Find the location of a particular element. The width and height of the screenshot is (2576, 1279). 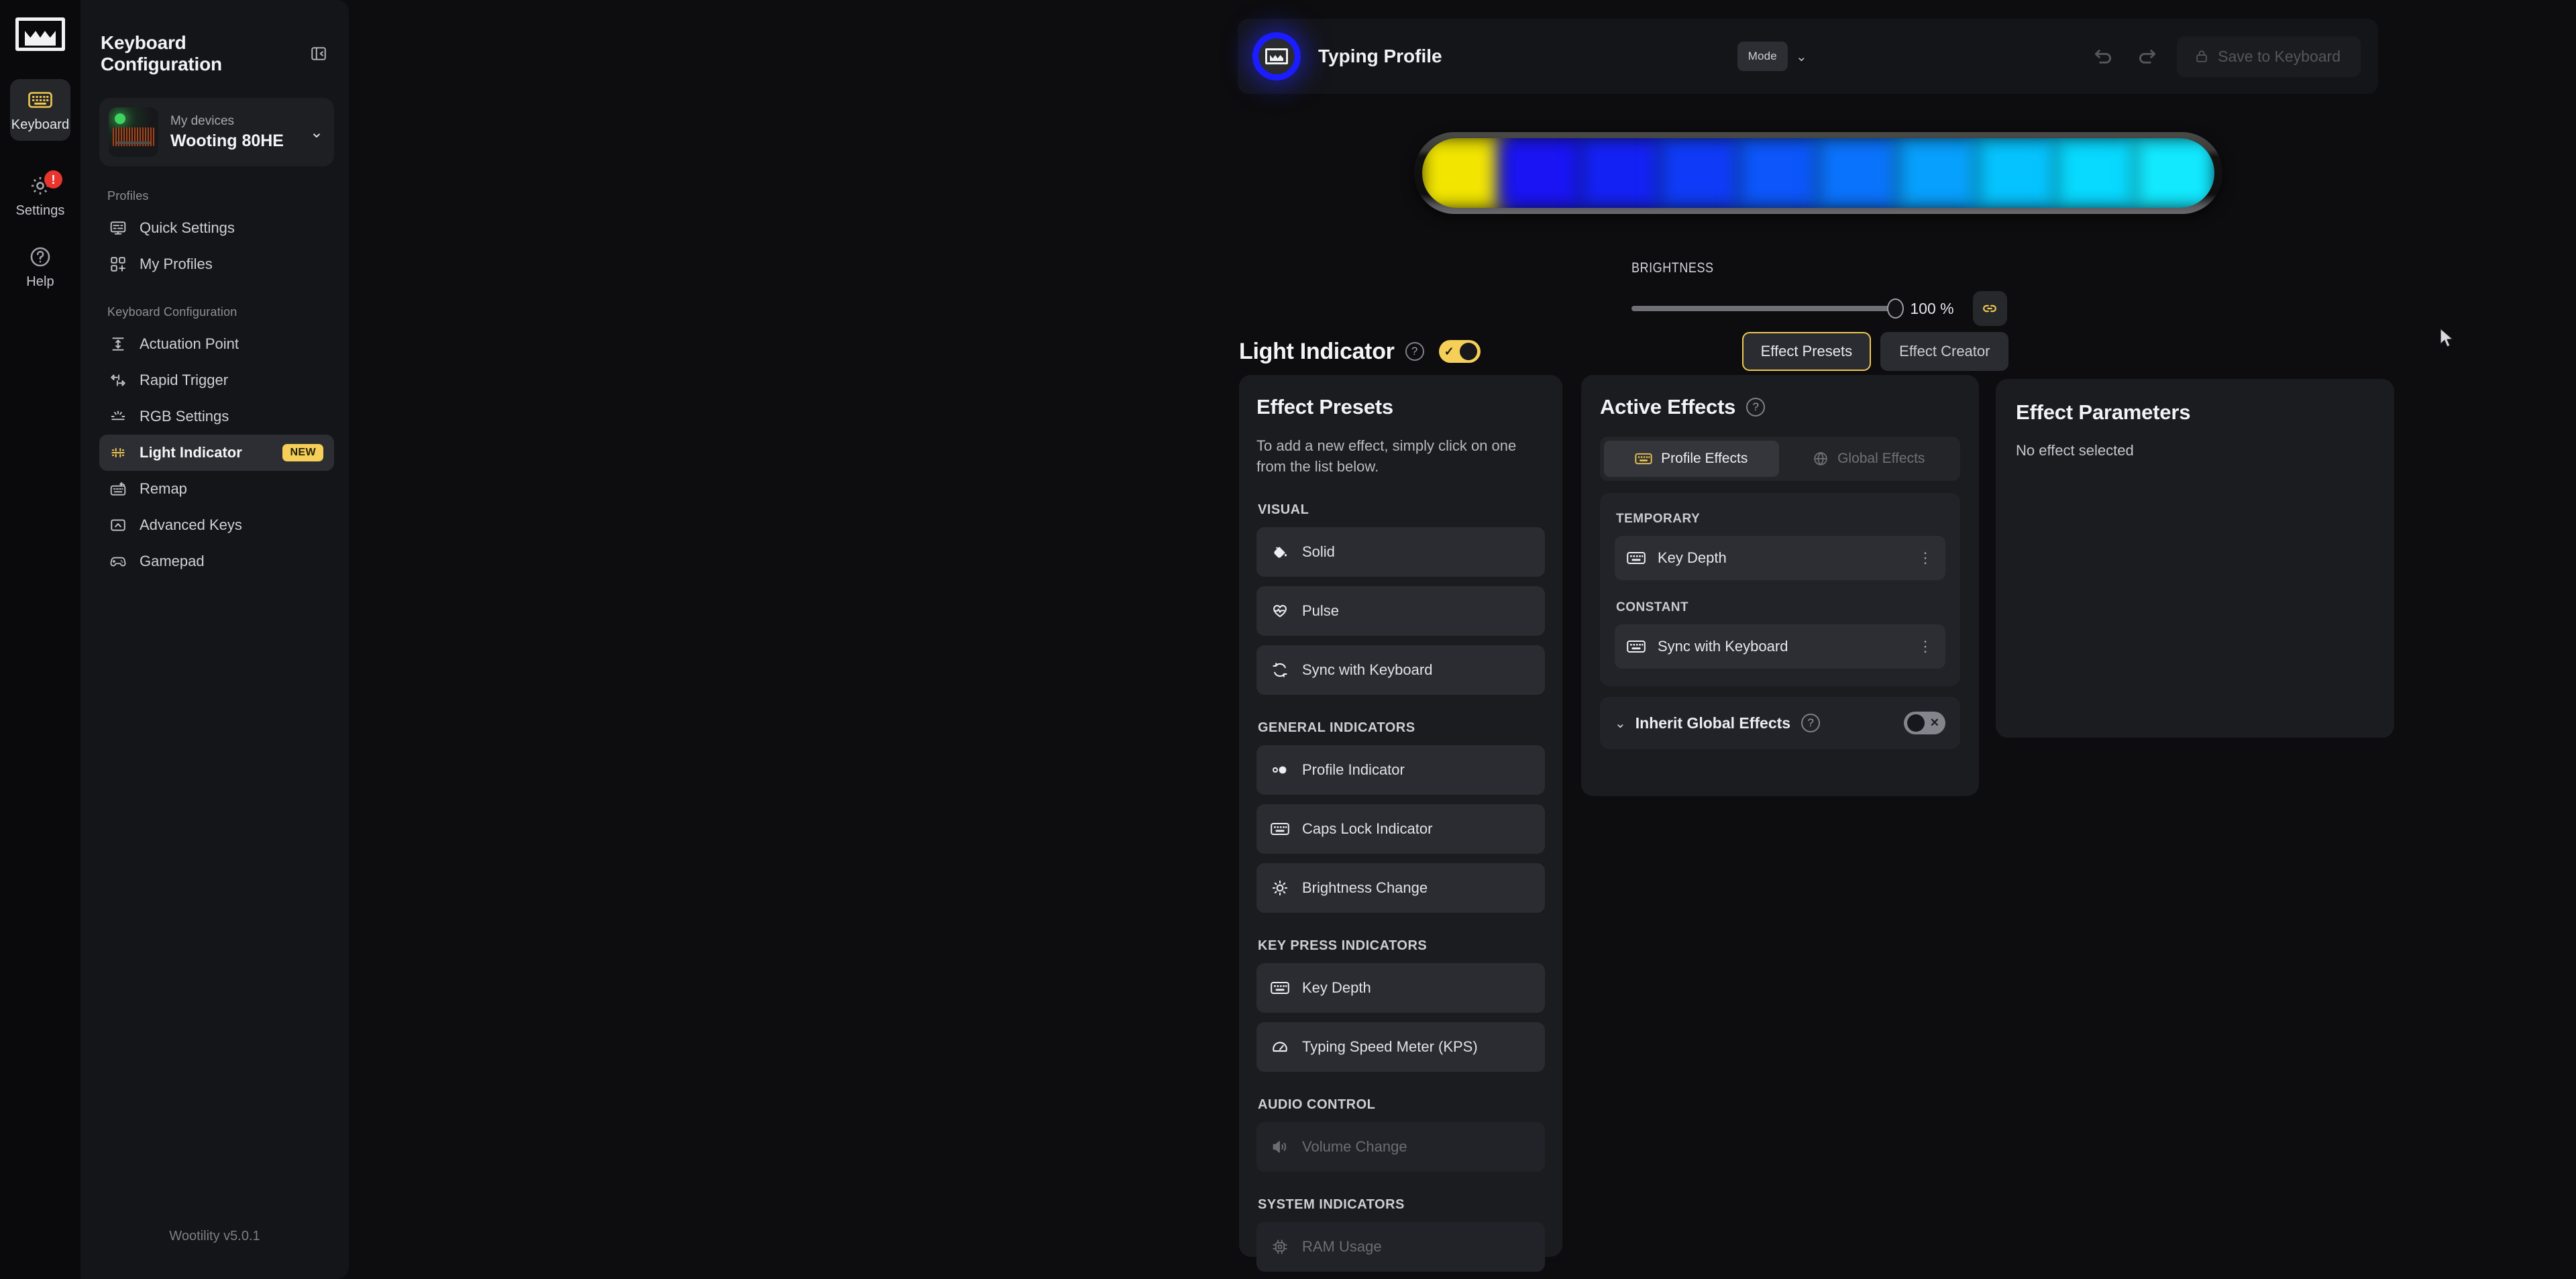

tab-effect-creator: Effect Creator is located at coordinates (1944, 351).